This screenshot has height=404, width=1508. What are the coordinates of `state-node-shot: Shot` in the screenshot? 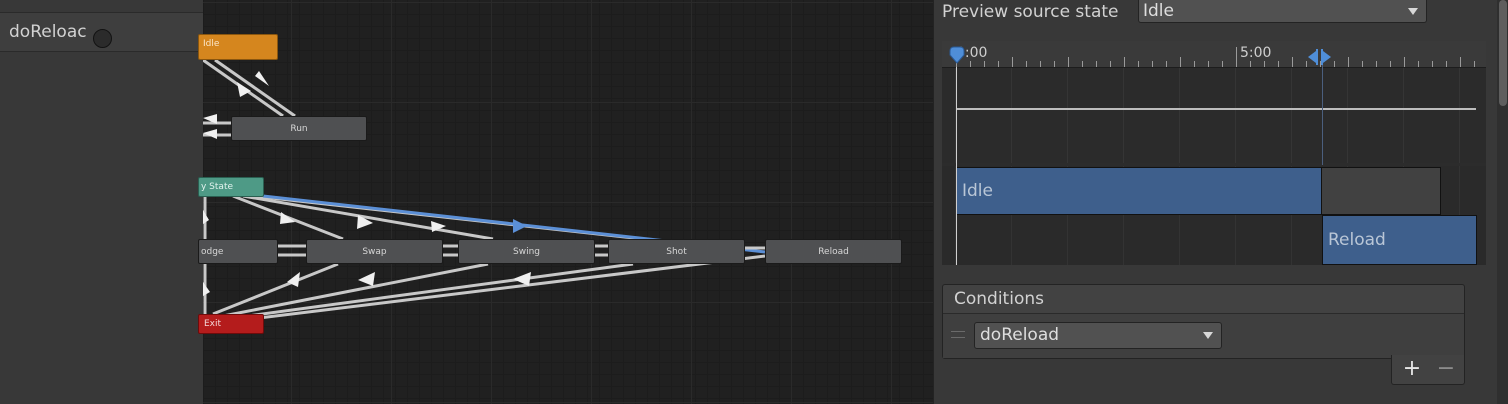 It's located at (676, 251).